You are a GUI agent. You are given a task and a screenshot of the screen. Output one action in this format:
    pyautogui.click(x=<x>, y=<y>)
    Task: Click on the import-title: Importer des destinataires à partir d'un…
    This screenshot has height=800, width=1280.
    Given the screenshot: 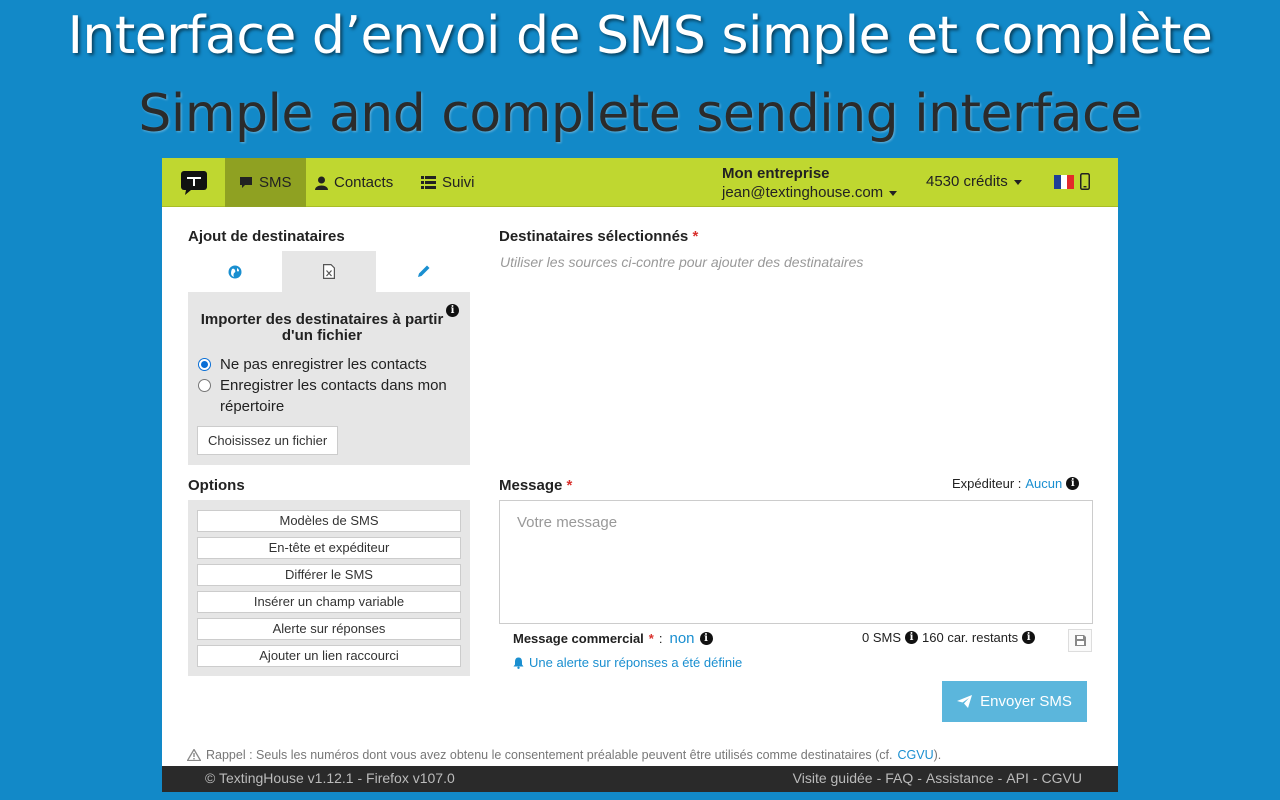 What is the action you would take?
    pyautogui.click(x=322, y=327)
    